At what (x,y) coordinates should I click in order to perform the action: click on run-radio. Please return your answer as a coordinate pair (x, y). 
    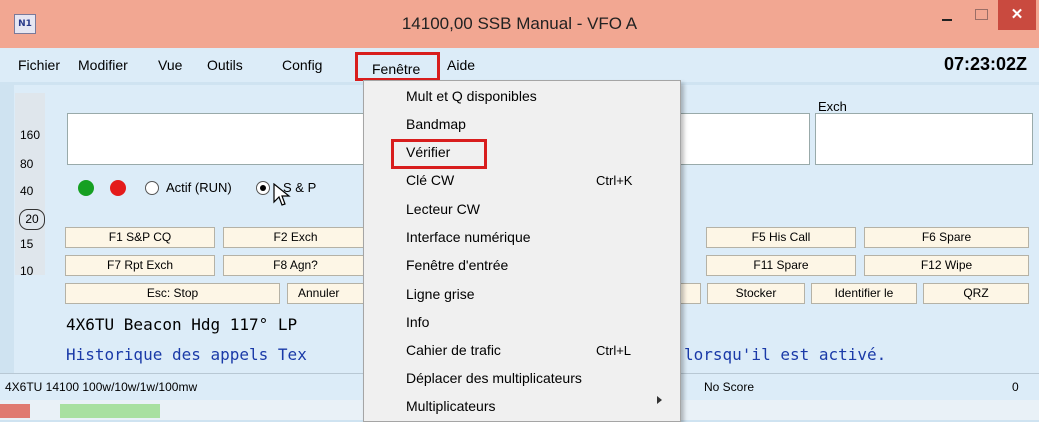
    Looking at the image, I should click on (152, 188).